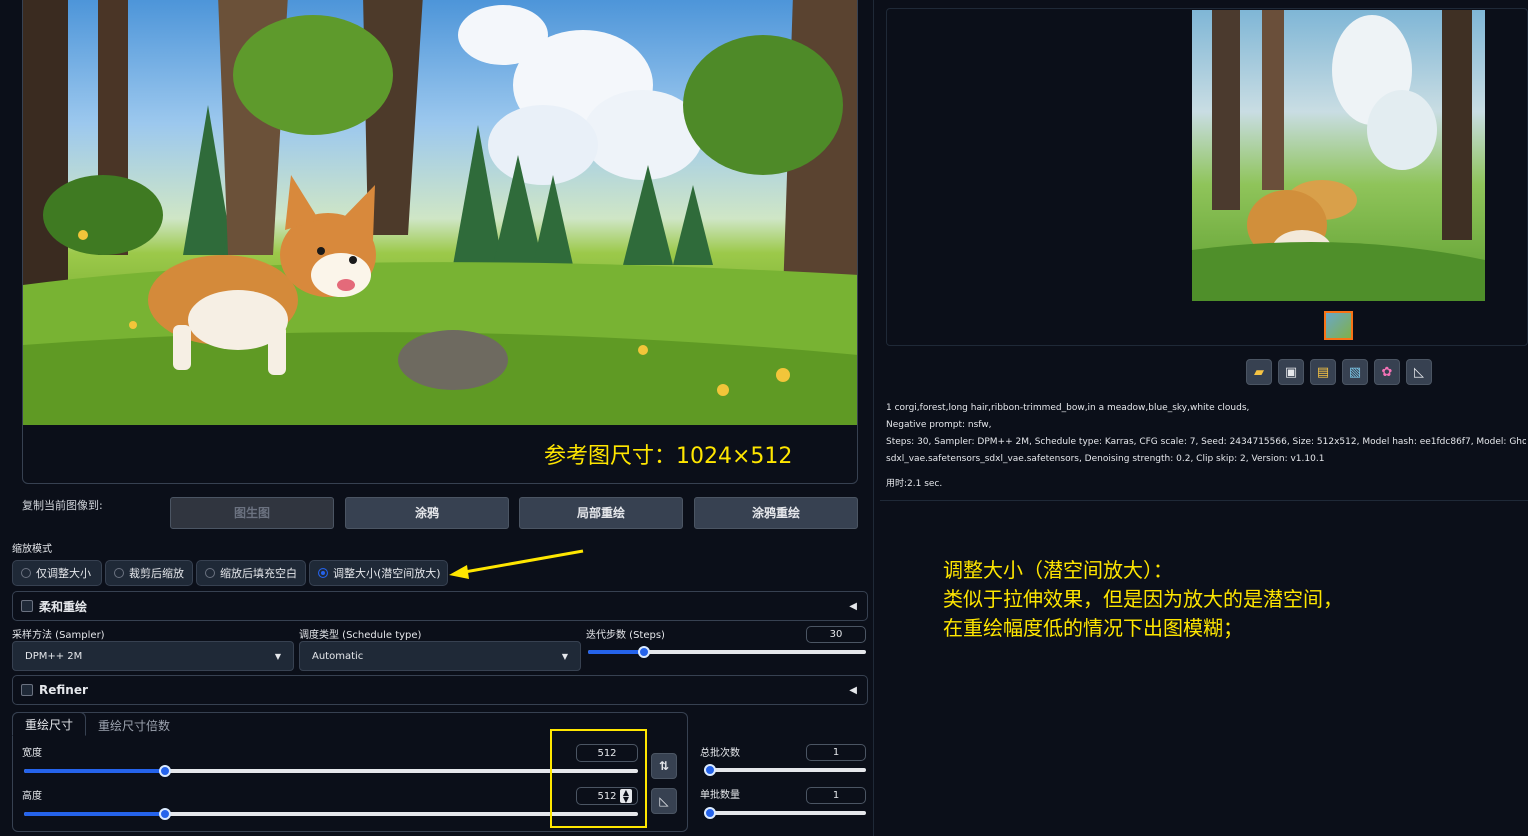 The image size is (1528, 836). What do you see at coordinates (516, 564) in the screenshot?
I see `annotation-arrow-icon` at bounding box center [516, 564].